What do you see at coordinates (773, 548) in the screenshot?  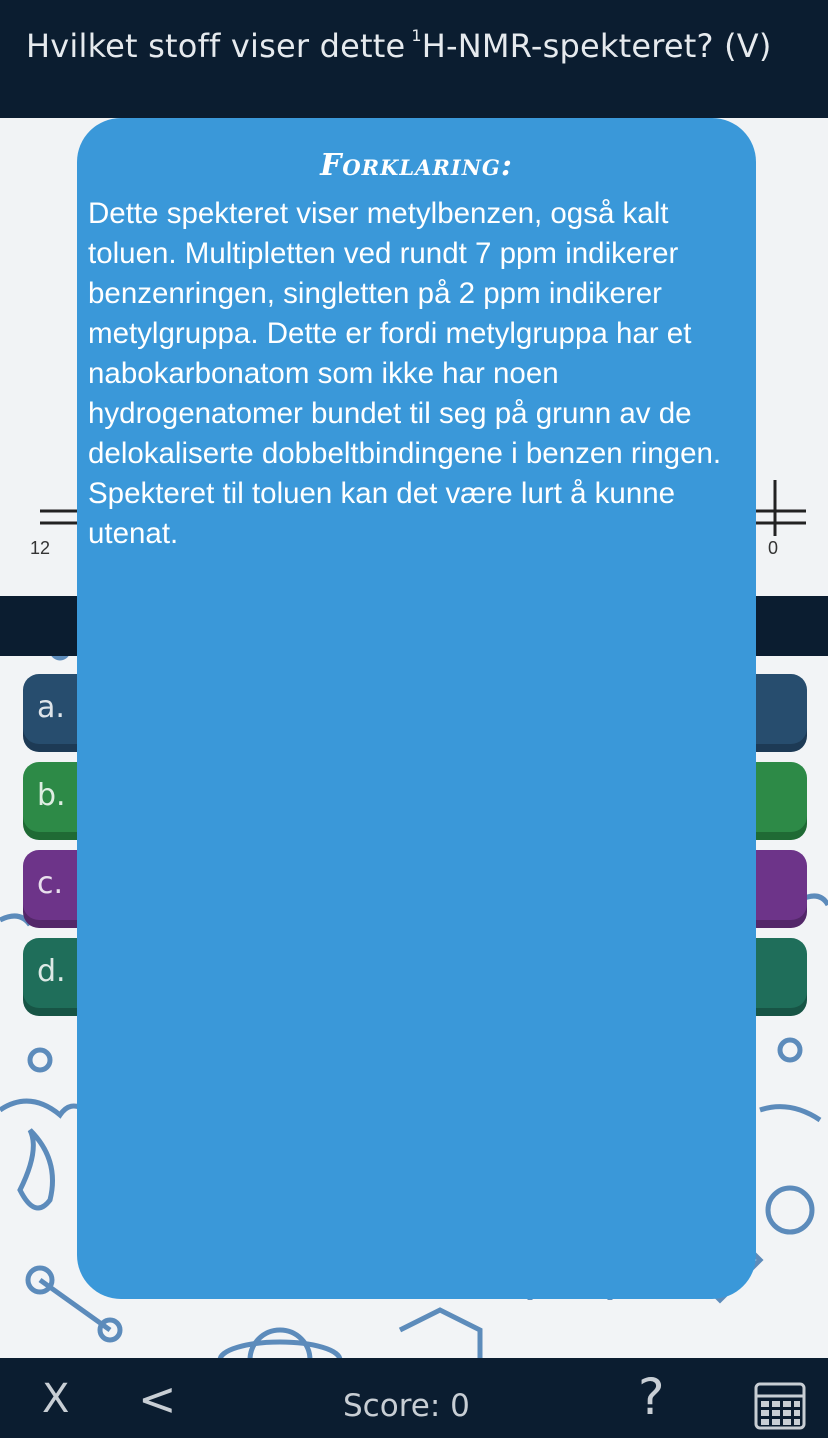 I see `axis-label-right: 0` at bounding box center [773, 548].